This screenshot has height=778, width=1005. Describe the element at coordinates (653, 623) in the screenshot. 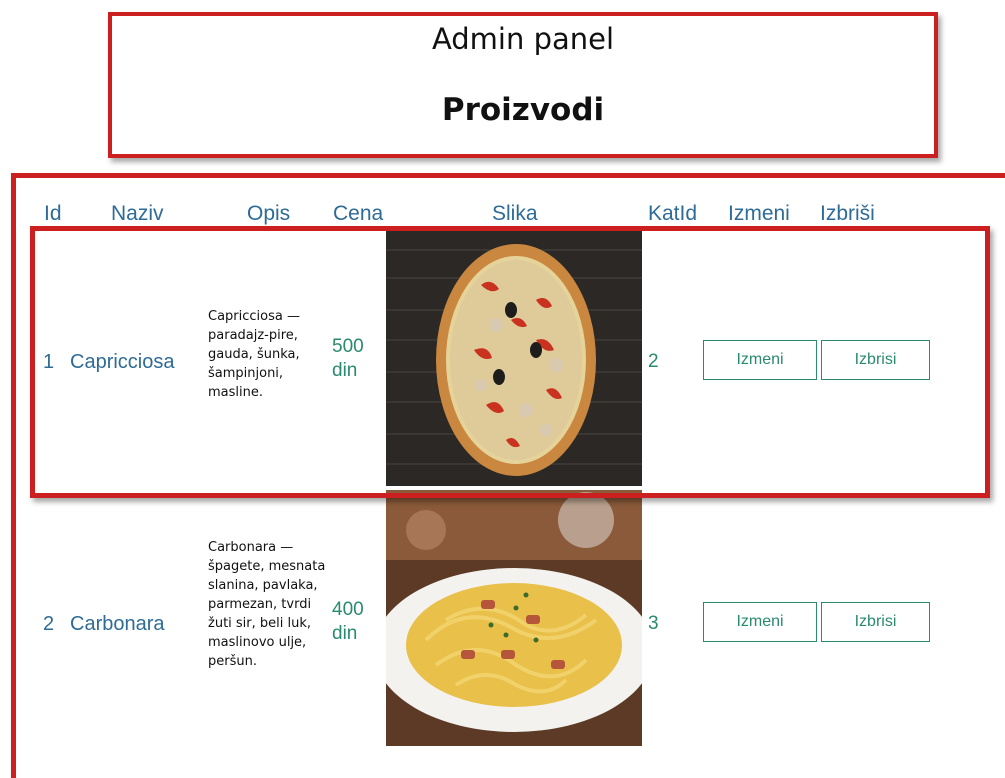

I see `row-category-id: 3` at that location.